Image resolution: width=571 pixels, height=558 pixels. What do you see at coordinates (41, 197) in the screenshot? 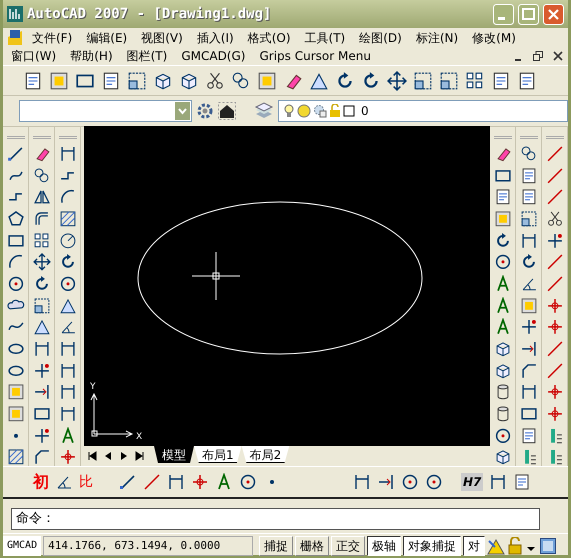
I see `mirror-icon` at bounding box center [41, 197].